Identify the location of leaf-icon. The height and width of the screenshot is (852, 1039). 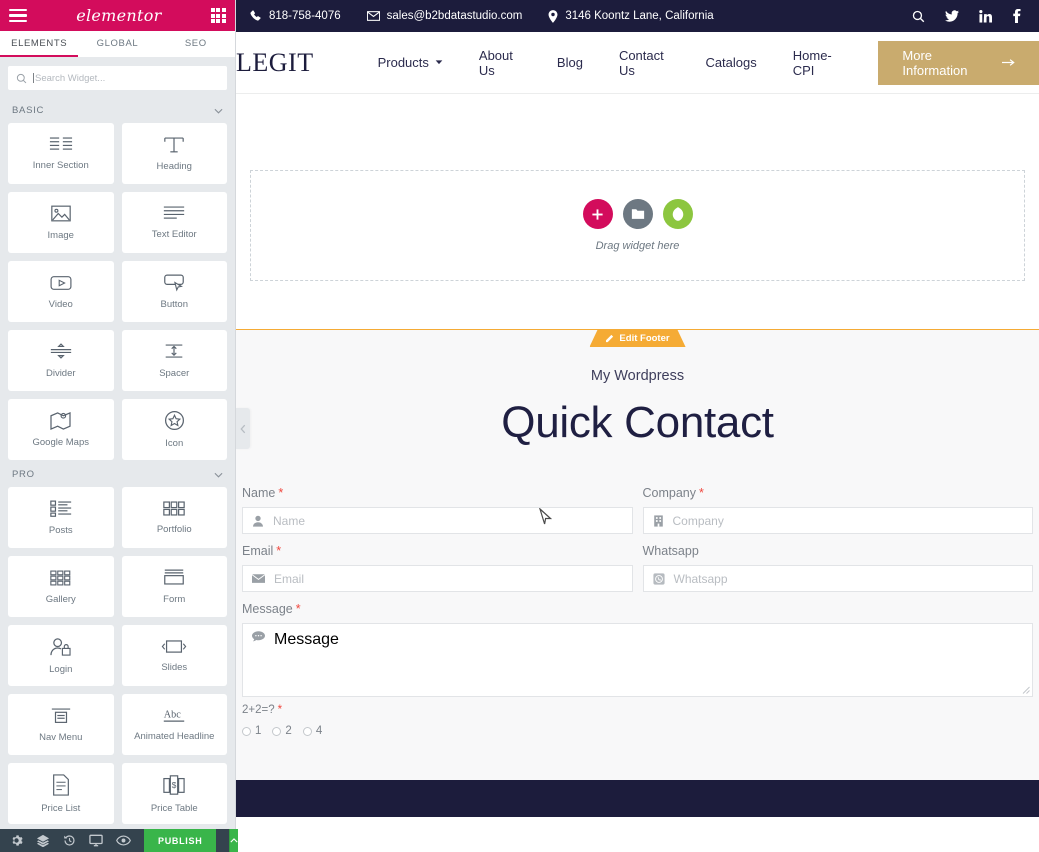
(677, 214).